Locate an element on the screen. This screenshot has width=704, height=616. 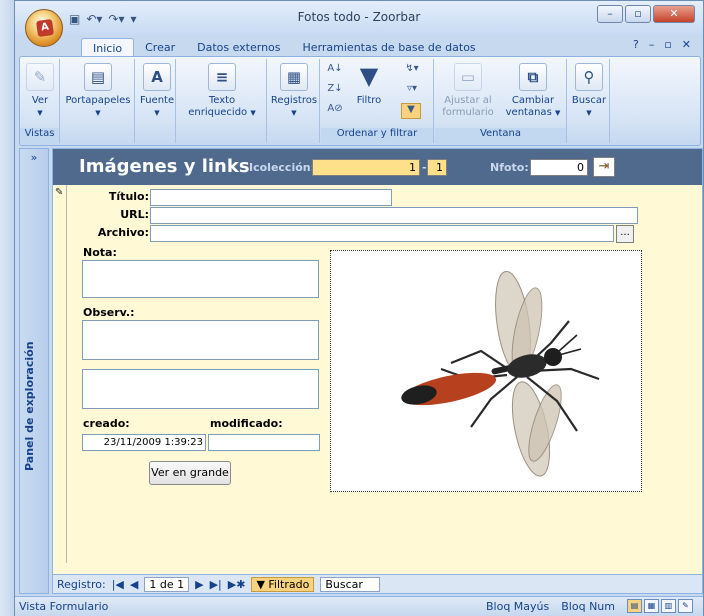
pencil-icon: ✎ is located at coordinates (59, 192).